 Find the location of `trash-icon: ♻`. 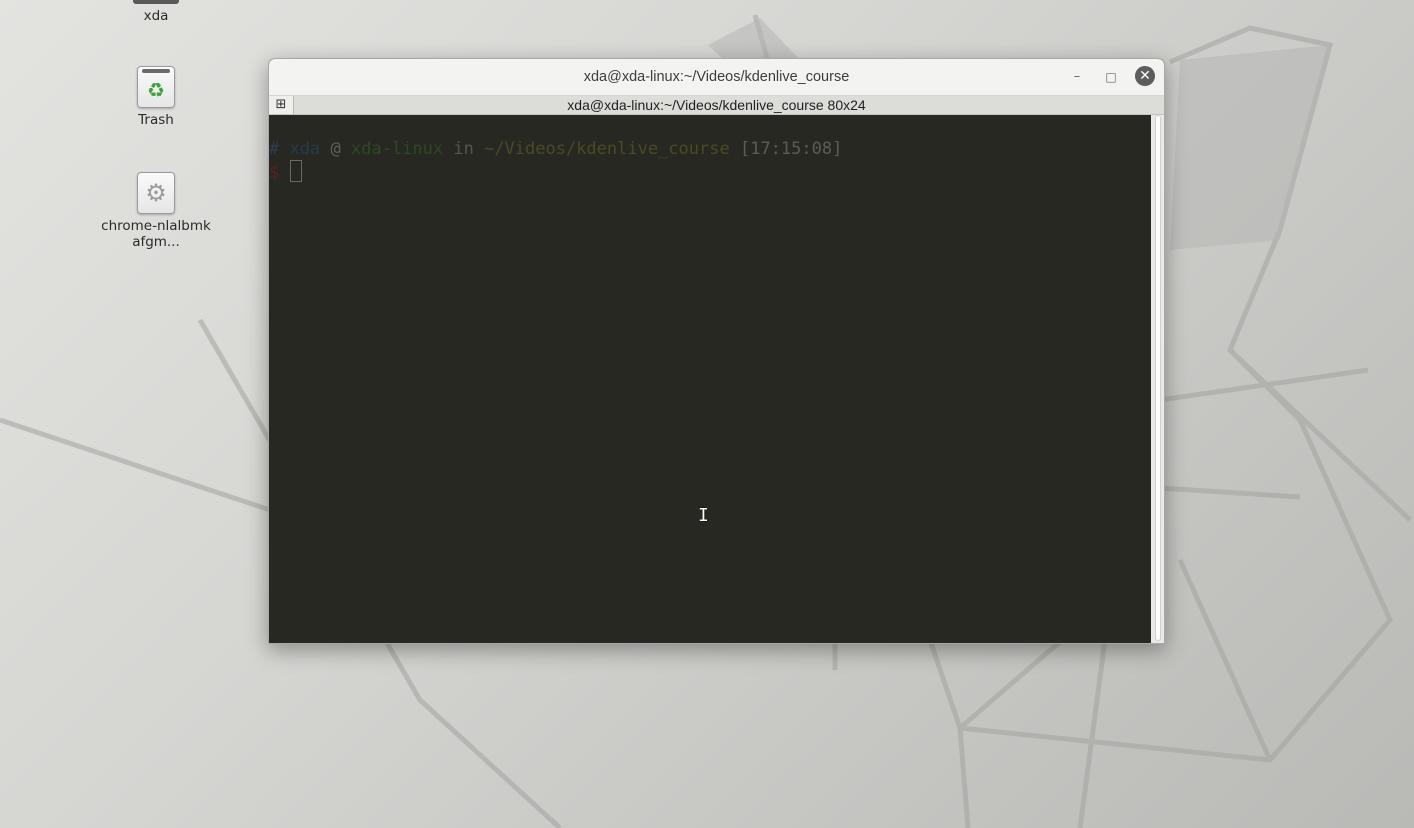

trash-icon: ♻ is located at coordinates (156, 87).